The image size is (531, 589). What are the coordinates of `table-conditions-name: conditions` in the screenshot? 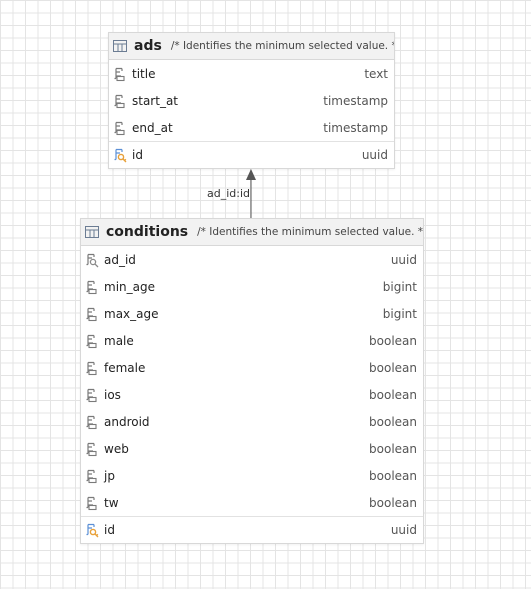 It's located at (147, 232).